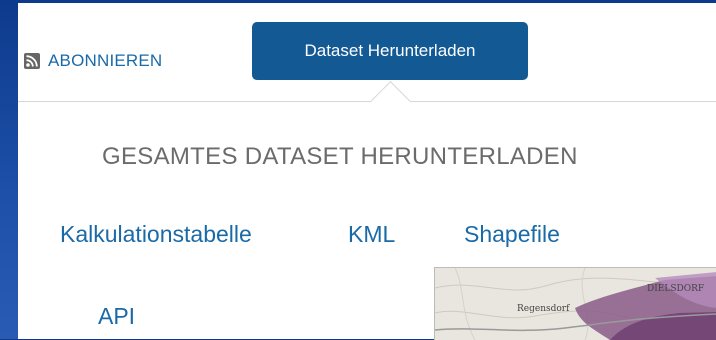  Describe the element at coordinates (340, 156) in the screenshot. I see `download-section-title: GESAMTES DATASET HERUNTERLADEN` at that location.